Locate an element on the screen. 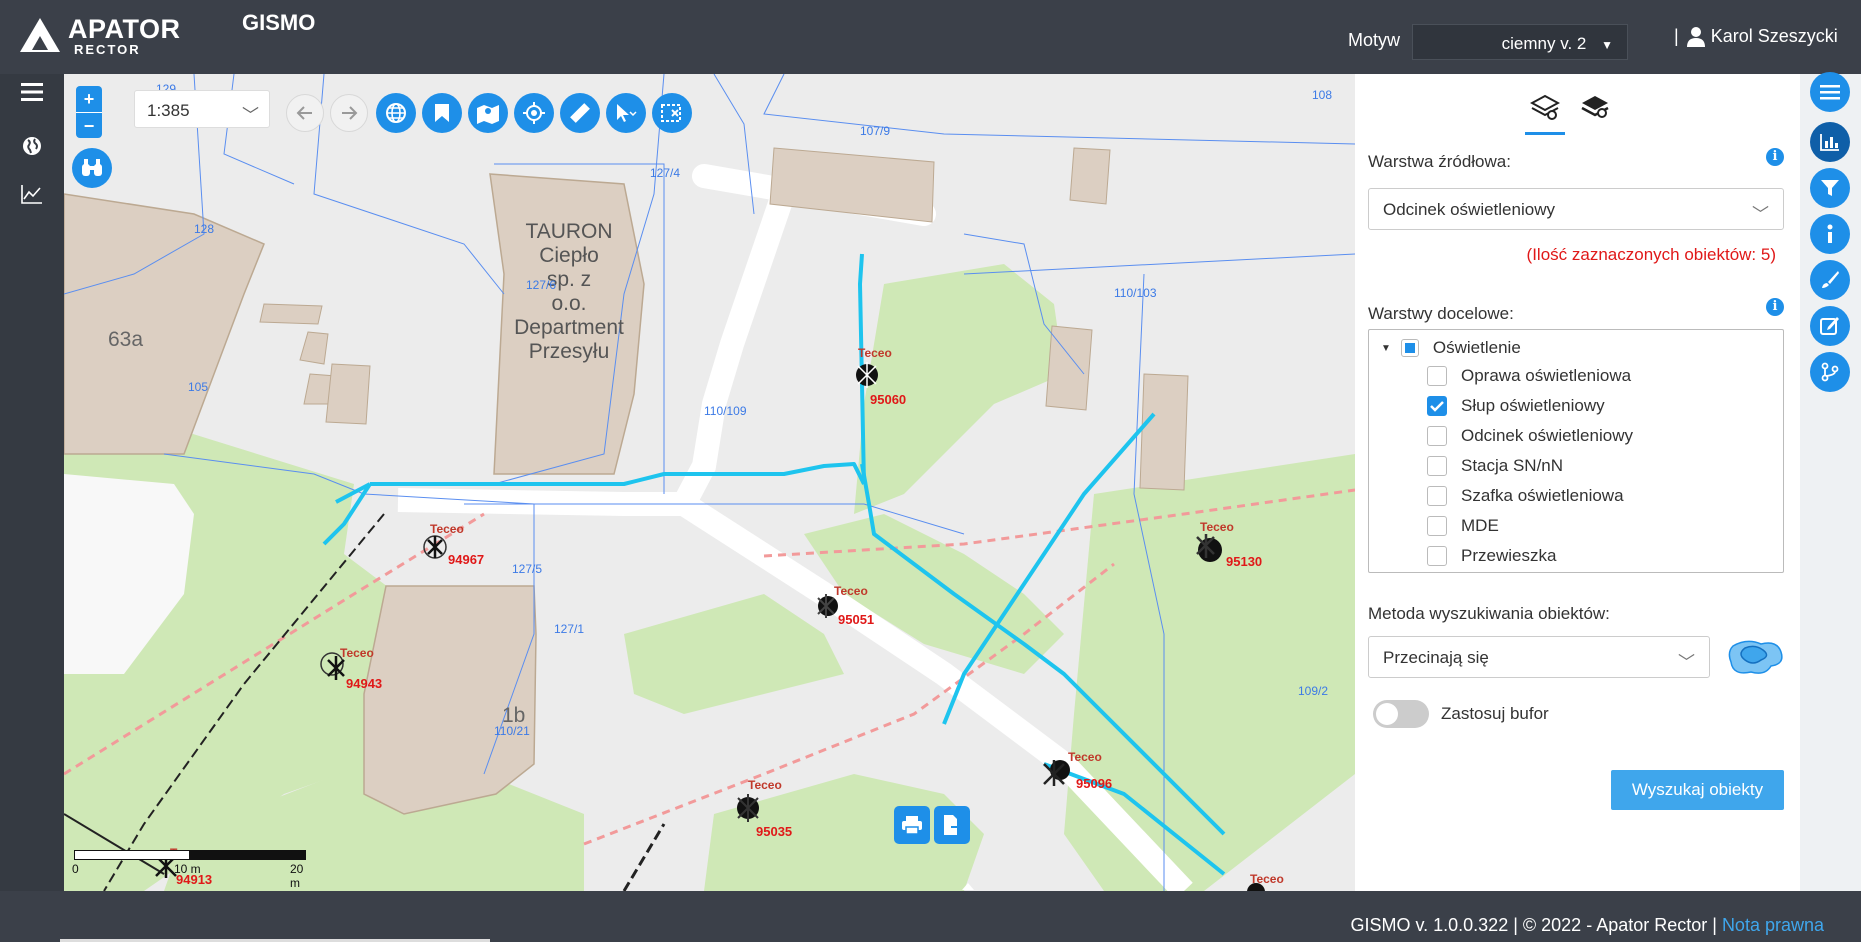 Image resolution: width=1861 pixels, height=942 pixels. zoom-in-button: + is located at coordinates (89, 99).